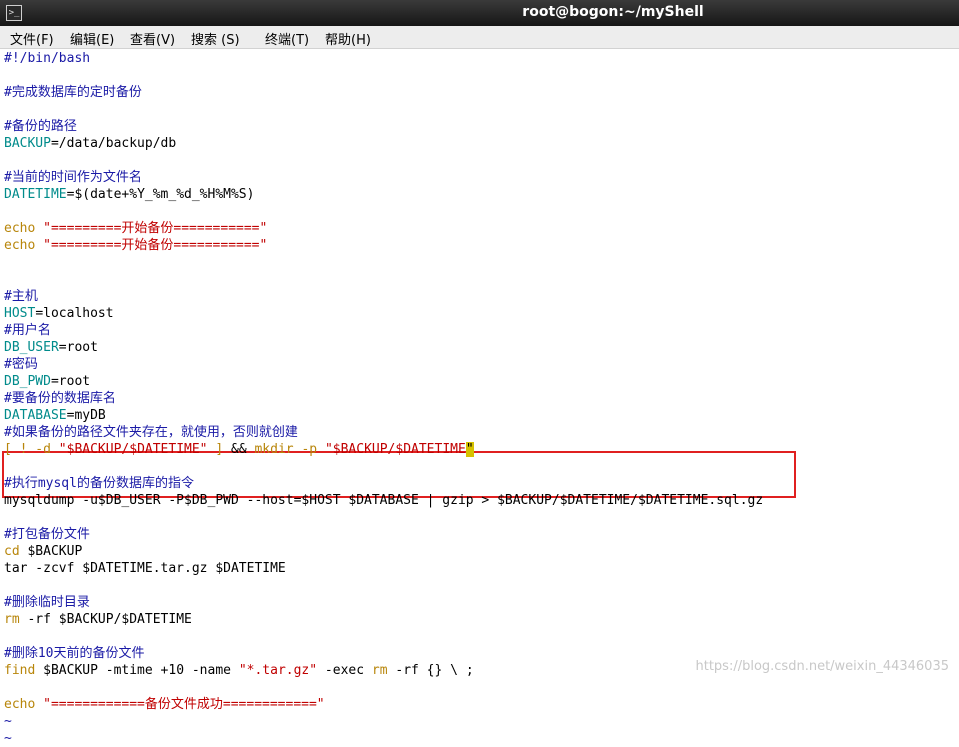 This screenshot has width=959, height=747. I want to click on code-token: #用户名, so click(27, 330).